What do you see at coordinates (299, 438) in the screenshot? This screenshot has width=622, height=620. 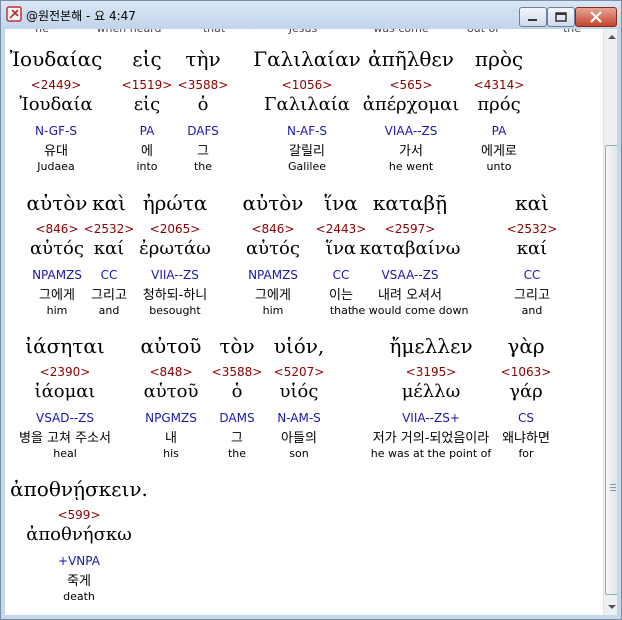 I see `korean-gloss: 아들의` at bounding box center [299, 438].